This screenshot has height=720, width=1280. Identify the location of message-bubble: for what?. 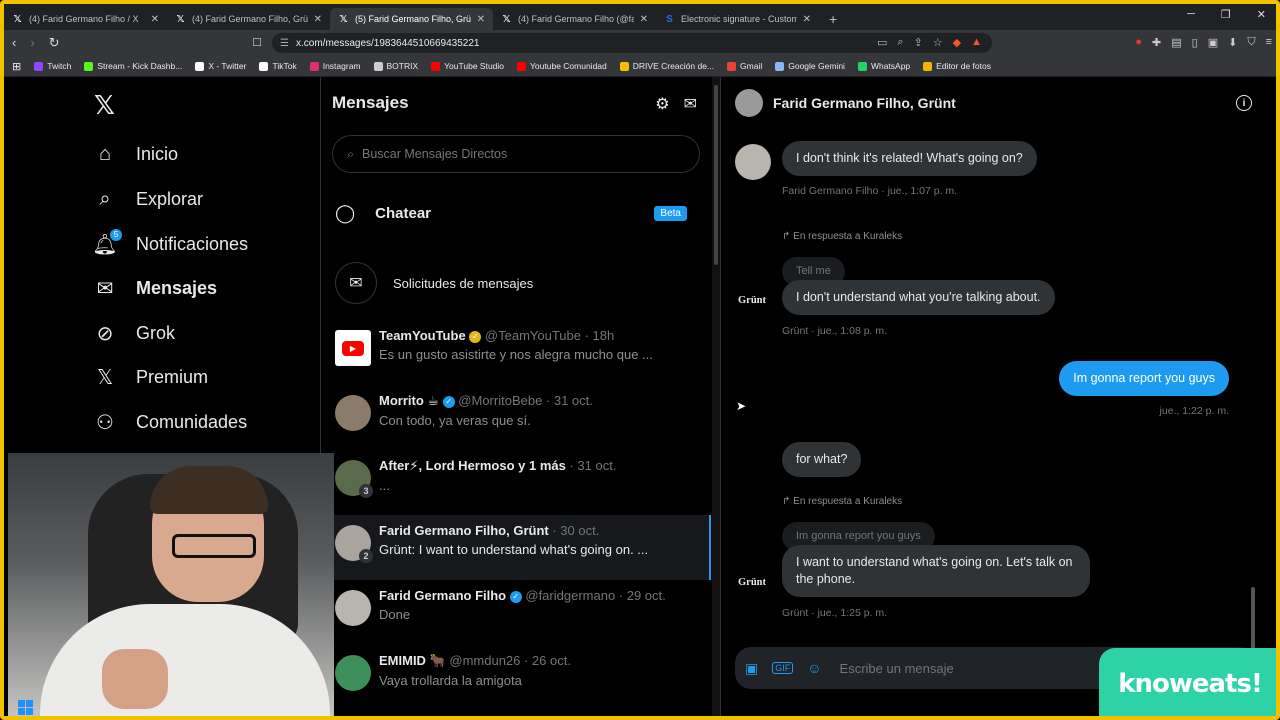
(822, 459).